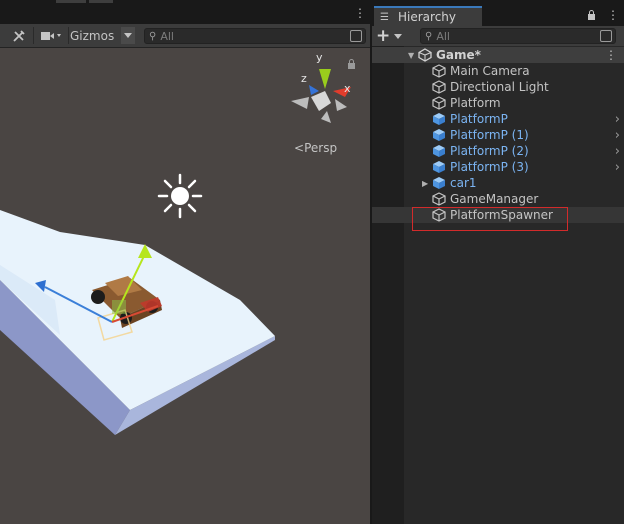 This screenshot has width=624, height=524. Describe the element at coordinates (321, 148) in the screenshot. I see `persp-label: Persp` at that location.